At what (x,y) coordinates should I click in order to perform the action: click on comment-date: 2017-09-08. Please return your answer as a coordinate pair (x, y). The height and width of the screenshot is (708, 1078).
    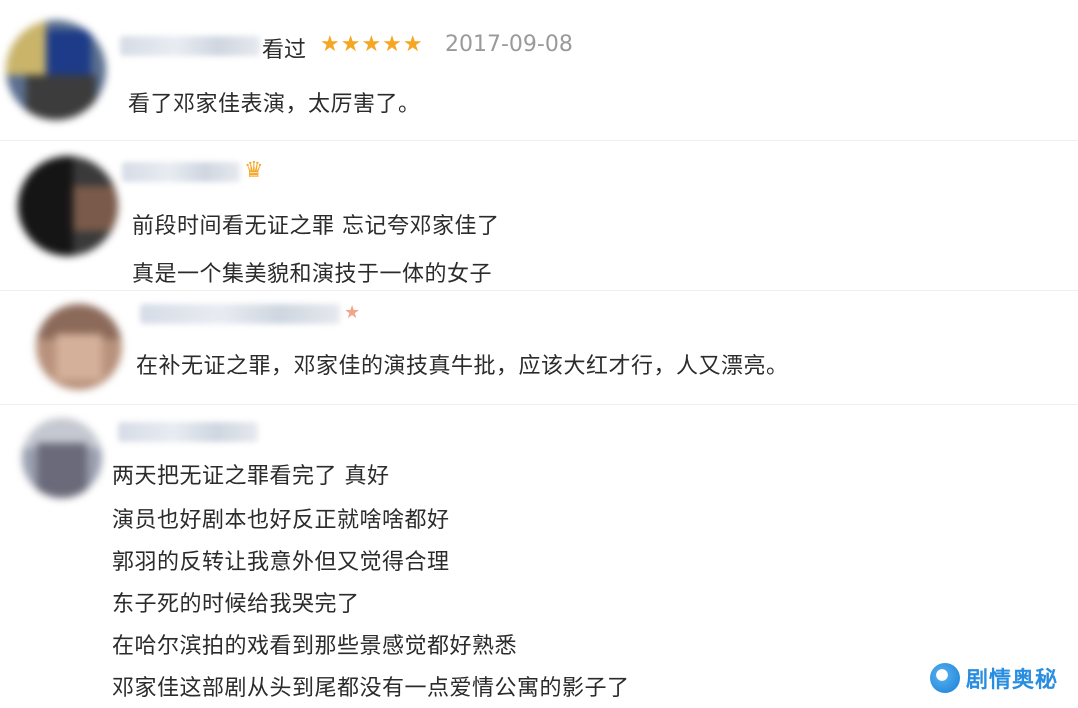
    Looking at the image, I should click on (509, 44).